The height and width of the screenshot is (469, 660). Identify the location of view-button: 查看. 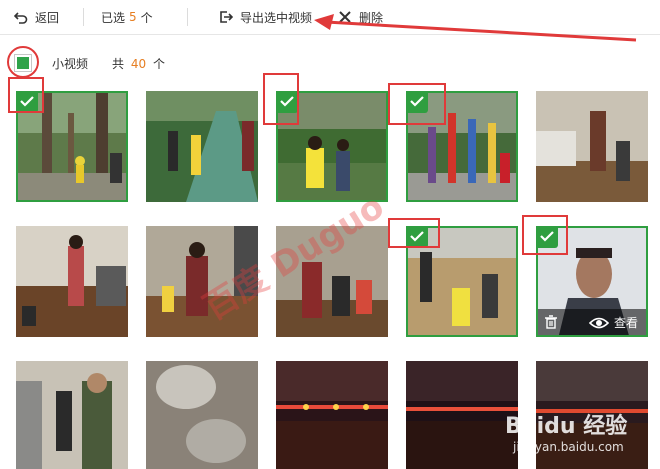
(613, 322).